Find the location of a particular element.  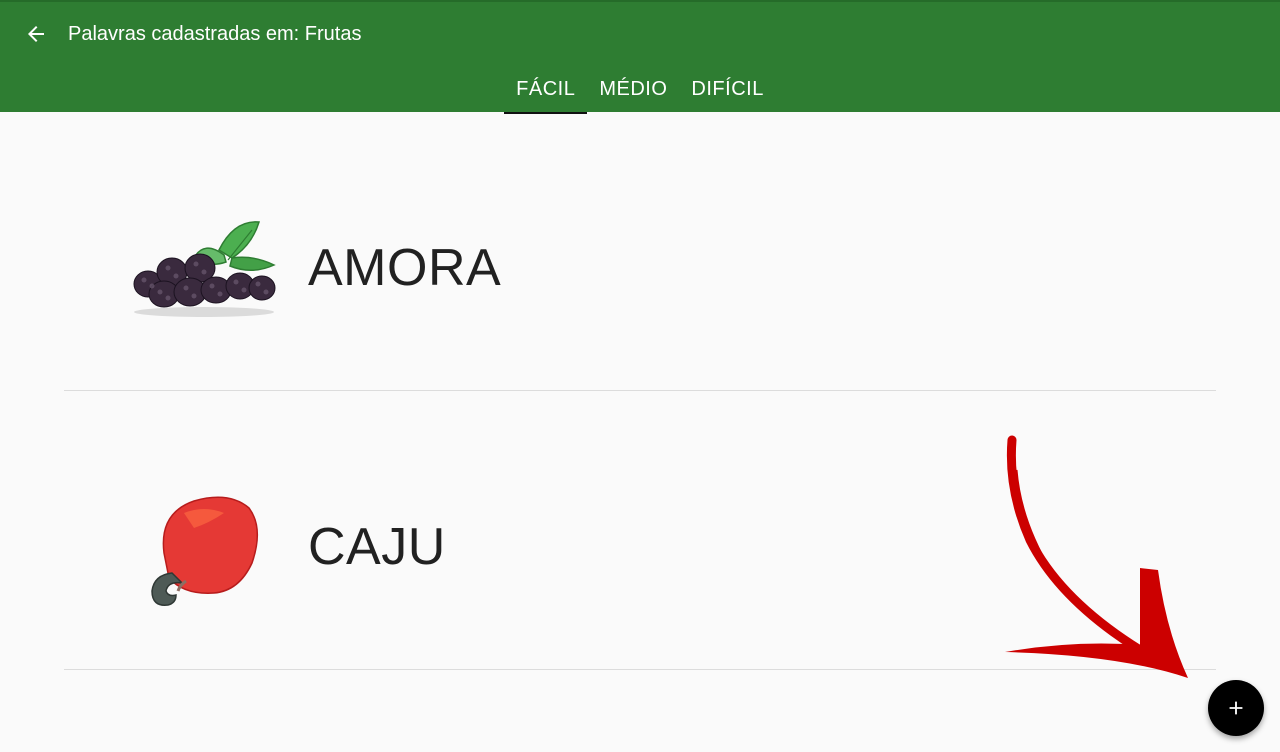

tab-medio: MÉDIO is located at coordinates (633, 88).